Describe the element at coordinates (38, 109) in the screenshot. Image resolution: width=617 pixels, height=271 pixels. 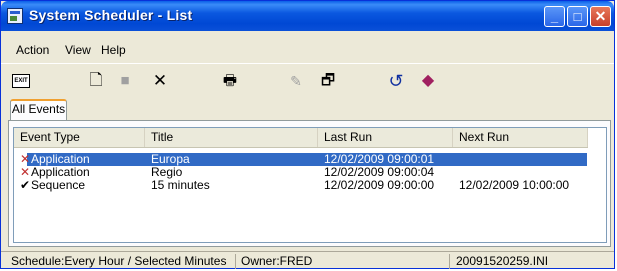
I see `tab-all-events: All Events` at that location.